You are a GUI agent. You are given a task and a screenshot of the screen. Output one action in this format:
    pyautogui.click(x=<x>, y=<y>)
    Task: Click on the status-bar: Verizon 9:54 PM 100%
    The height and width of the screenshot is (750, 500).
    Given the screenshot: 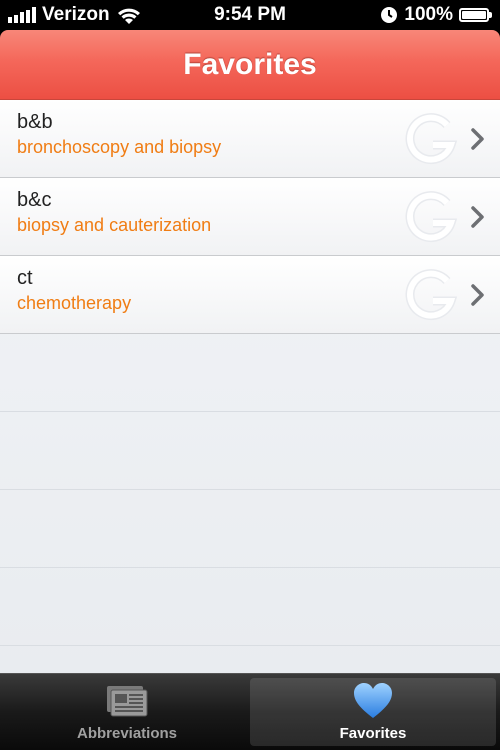 What is the action you would take?
    pyautogui.click(x=250, y=15)
    